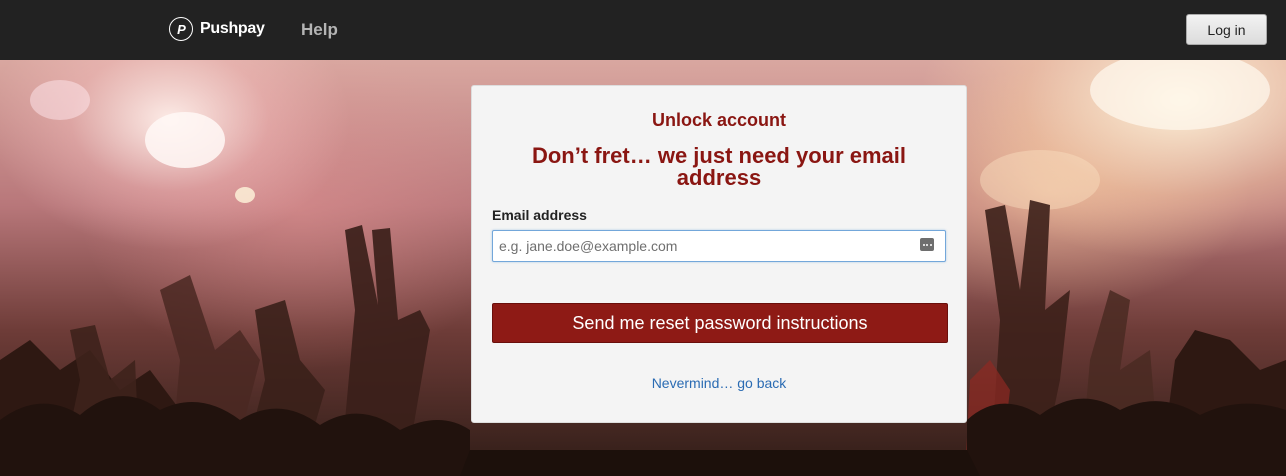  I want to click on top-navigation-bar: P Pushpay Help Log in, so click(643, 30).